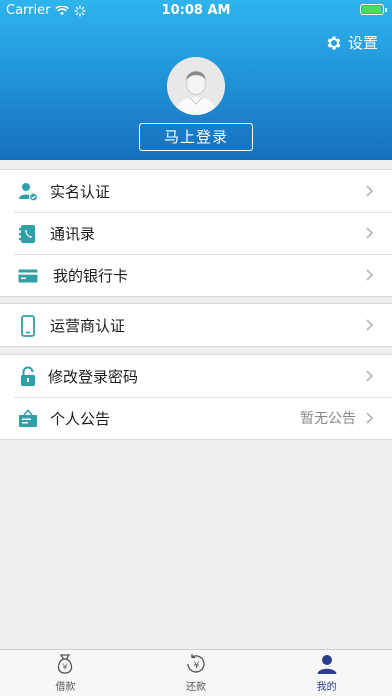 This screenshot has width=392, height=696. What do you see at coordinates (326, 687) in the screenshot?
I see `tab-label: 我的` at bounding box center [326, 687].